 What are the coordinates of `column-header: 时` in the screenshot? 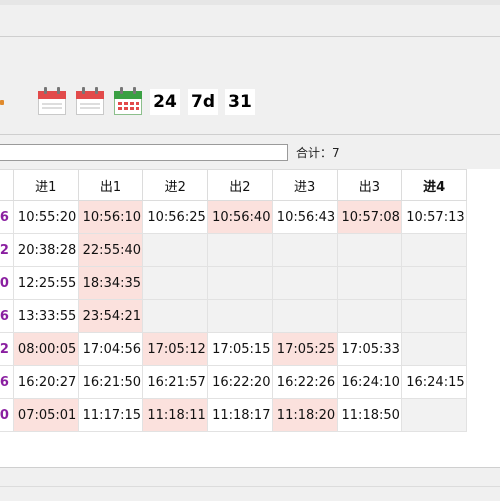 It's located at (7, 185).